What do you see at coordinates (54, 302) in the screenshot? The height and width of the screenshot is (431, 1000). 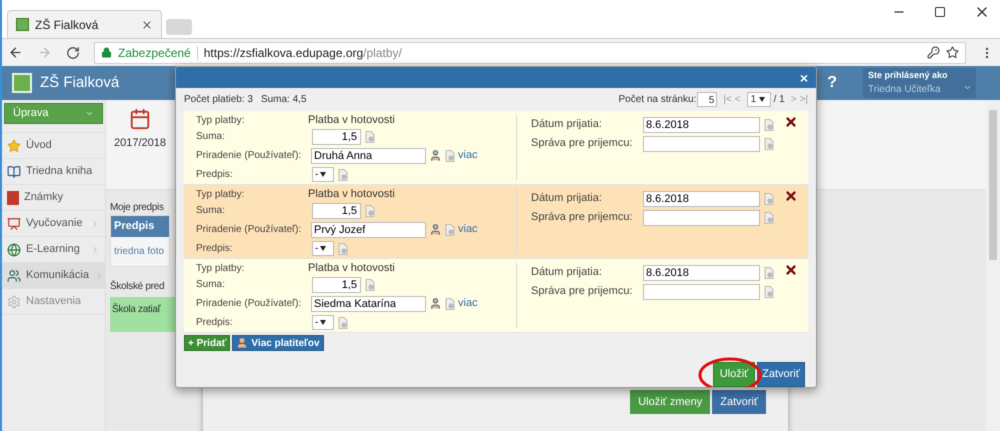 I see `sidebar-label: Nastavenia` at bounding box center [54, 302].